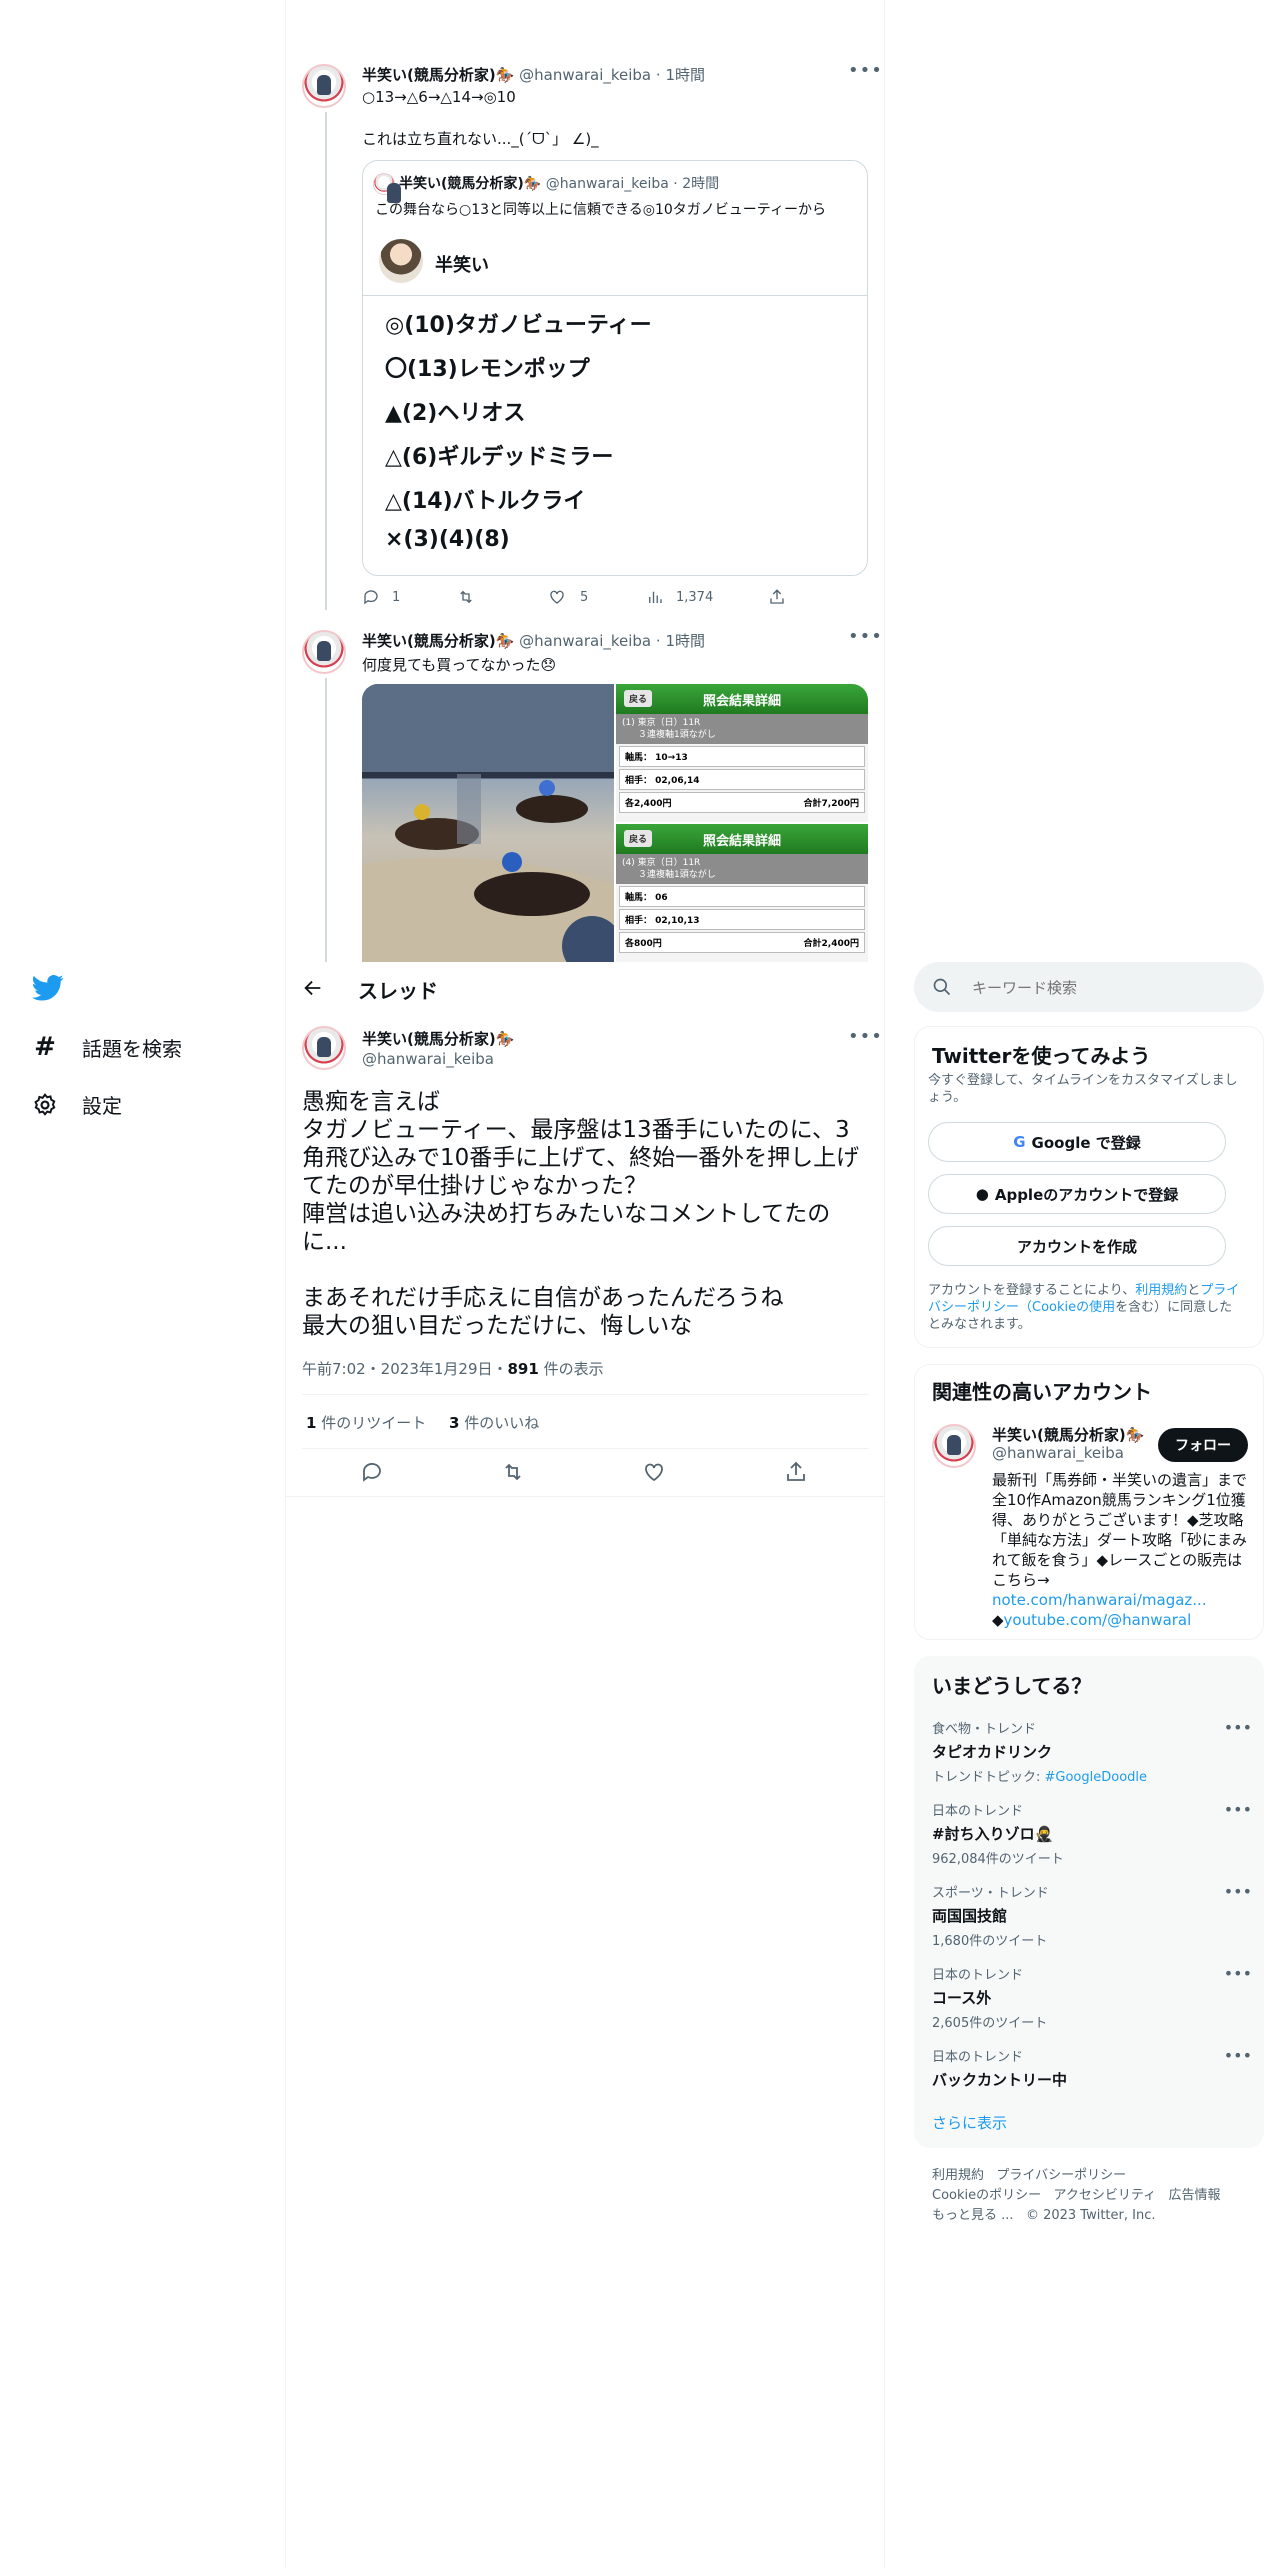 Image resolution: width=1284 pixels, height=2568 pixels. What do you see at coordinates (1096, 1777) in the screenshot?
I see `trend-topic-link: #GoogleDoodle` at bounding box center [1096, 1777].